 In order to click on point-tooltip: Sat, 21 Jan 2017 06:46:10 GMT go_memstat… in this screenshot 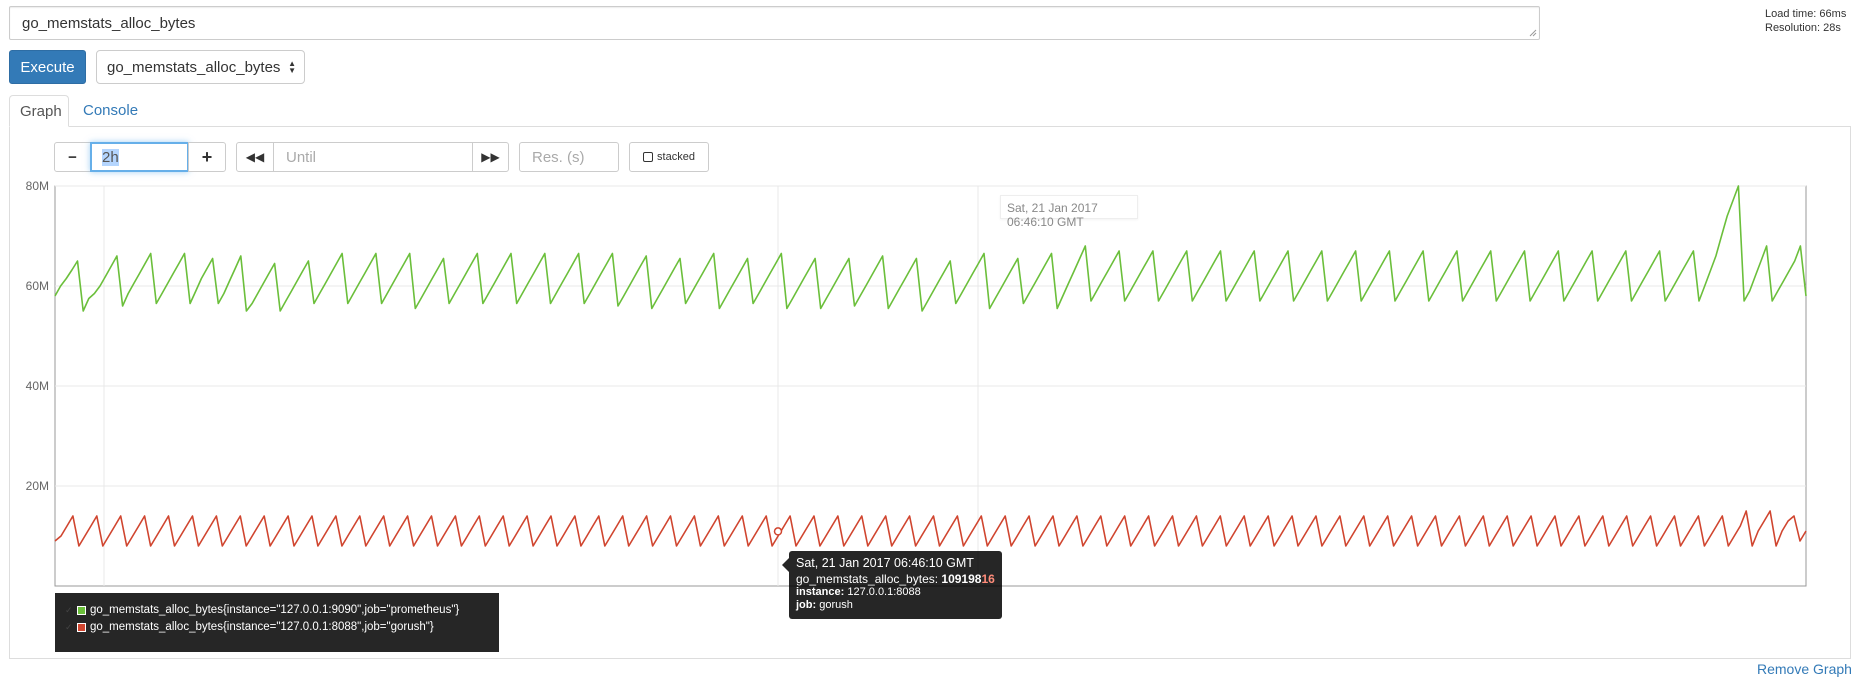, I will do `click(895, 585)`.